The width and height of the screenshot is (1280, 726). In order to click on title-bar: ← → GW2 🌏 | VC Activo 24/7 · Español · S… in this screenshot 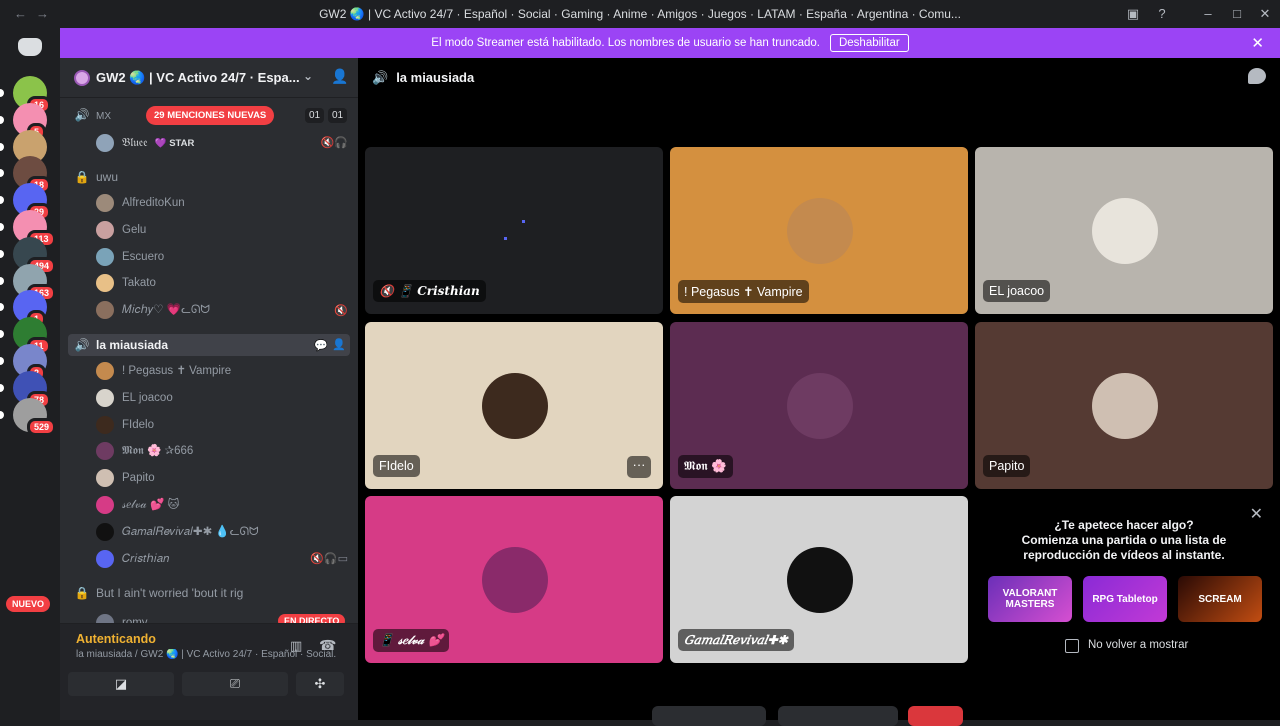, I will do `click(640, 14)`.